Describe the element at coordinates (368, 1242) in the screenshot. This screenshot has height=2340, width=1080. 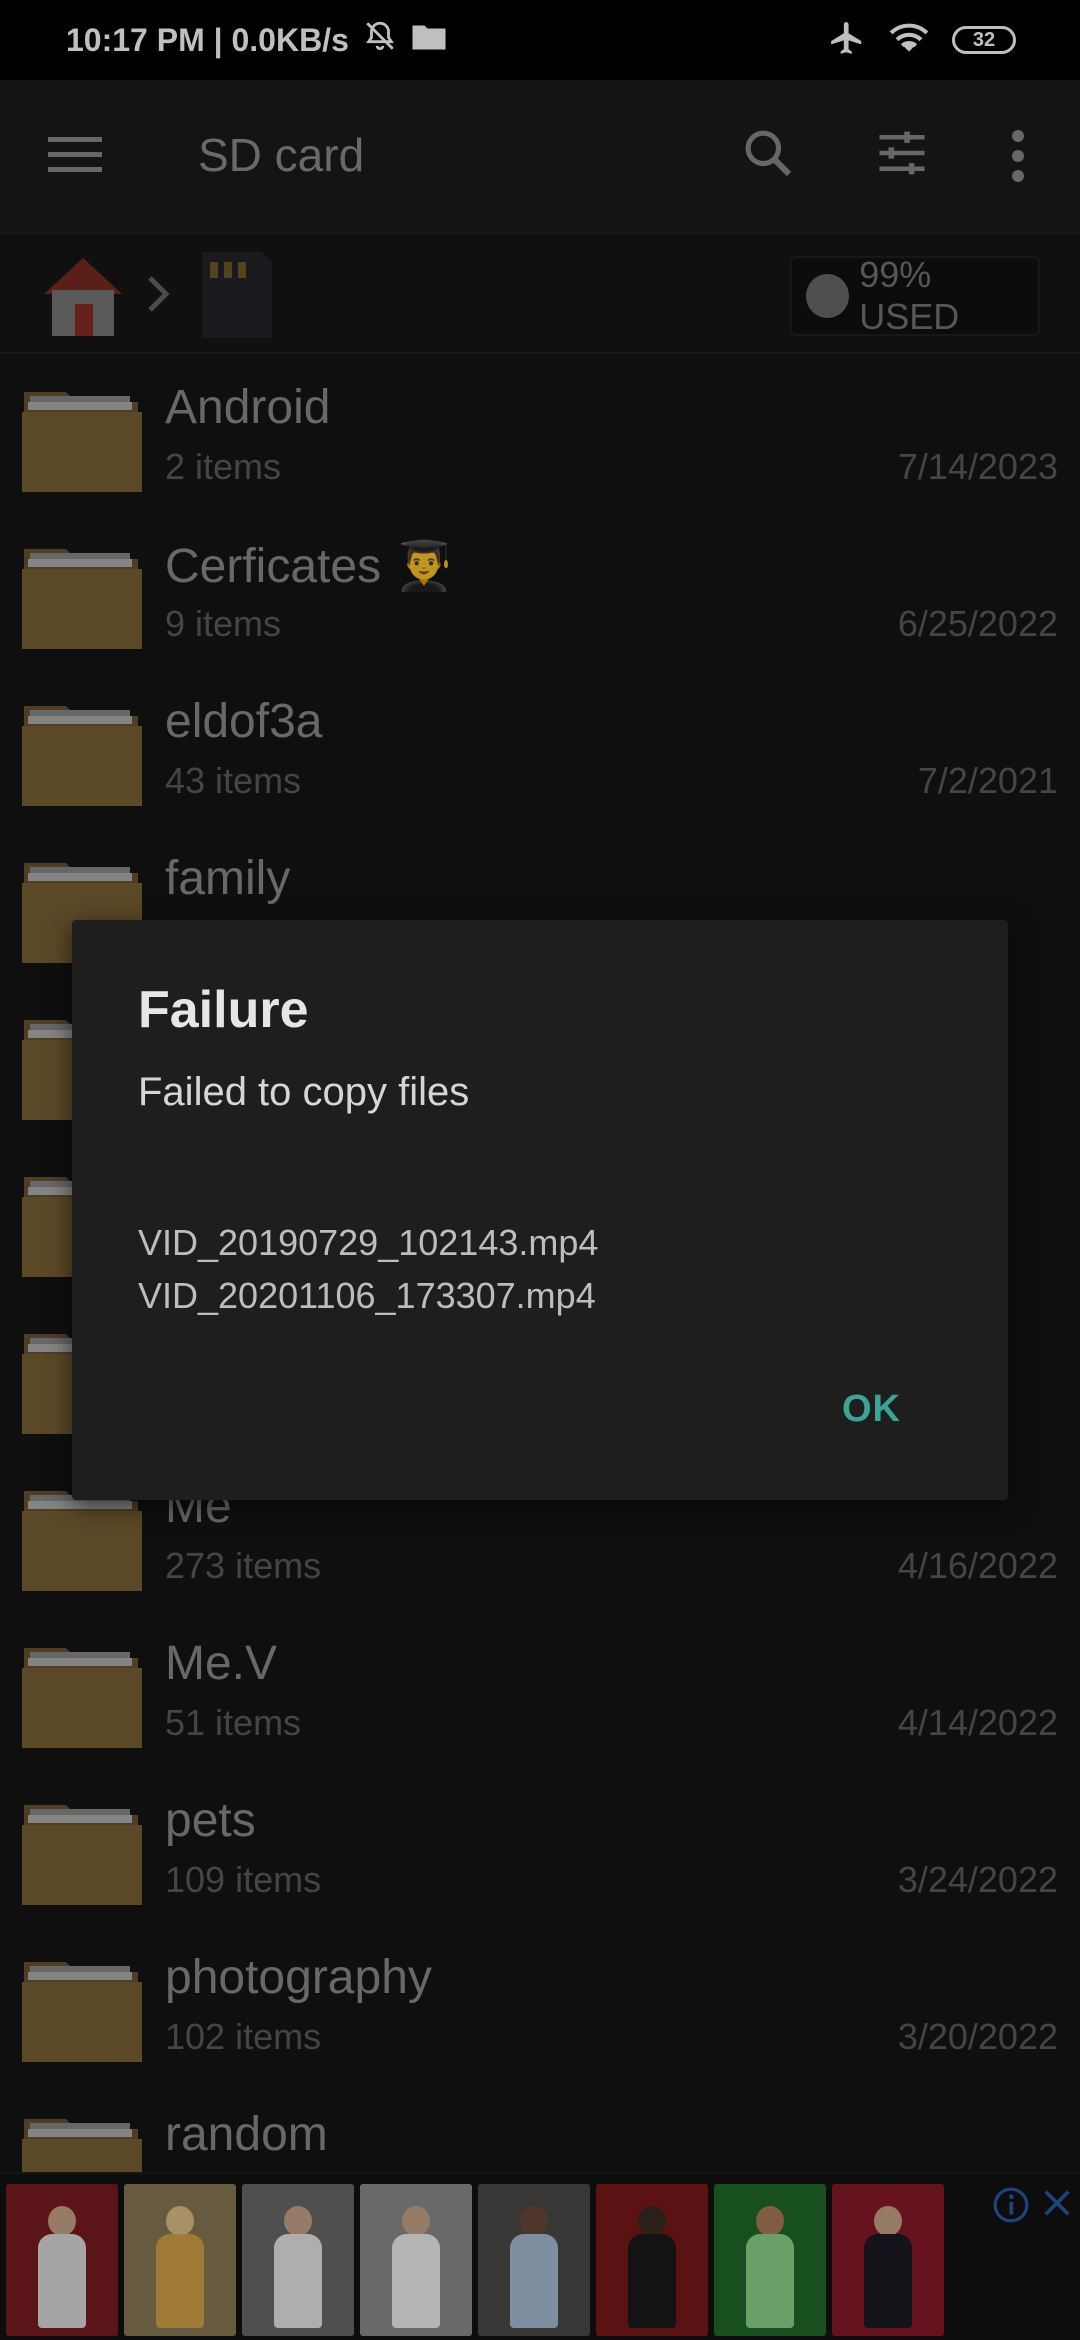
I see `failed-file-name: VID_20190729_102143.mp4` at that location.